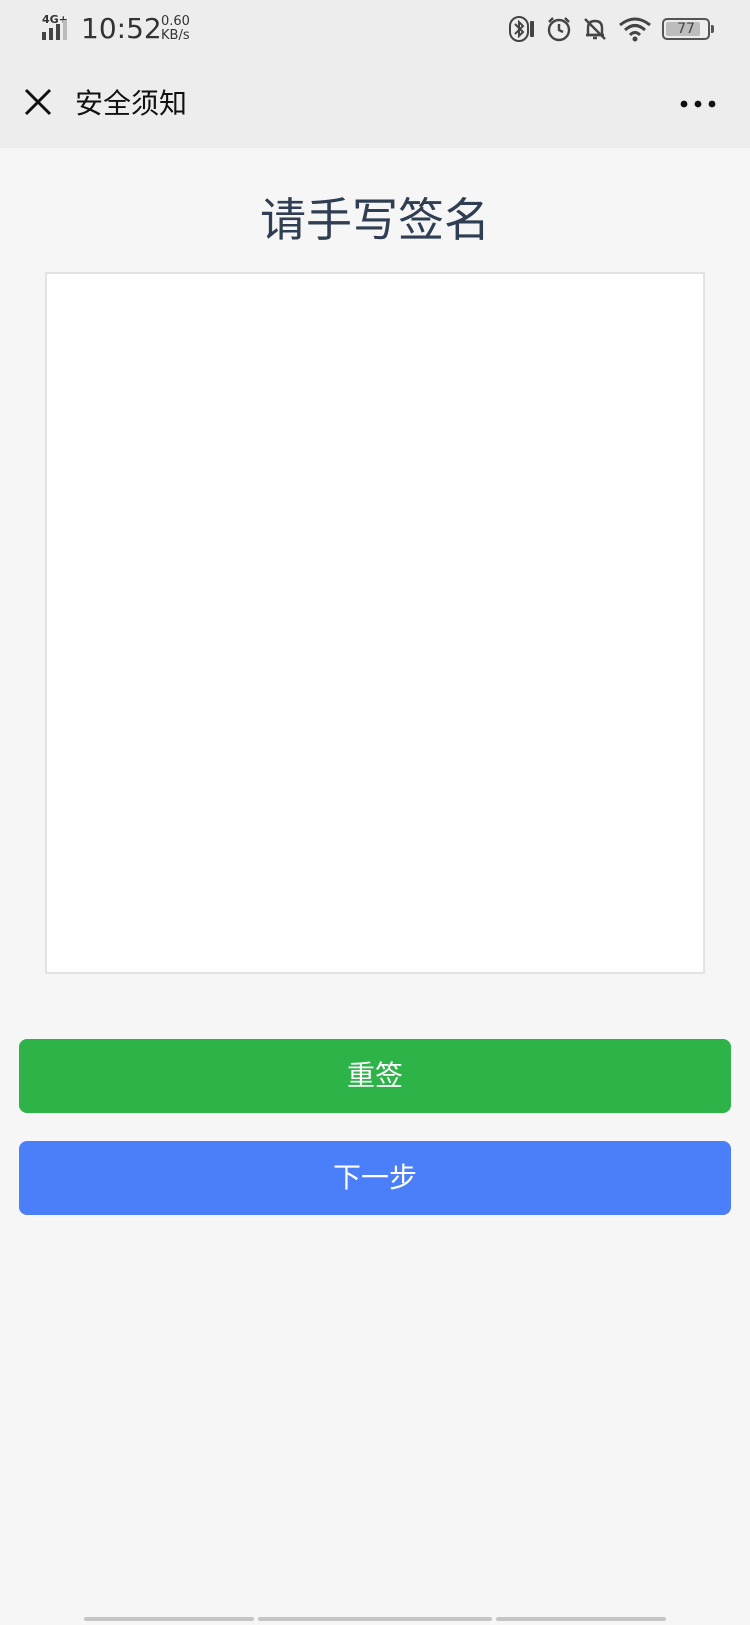  I want to click on resign-button: 重签, so click(375, 1076).